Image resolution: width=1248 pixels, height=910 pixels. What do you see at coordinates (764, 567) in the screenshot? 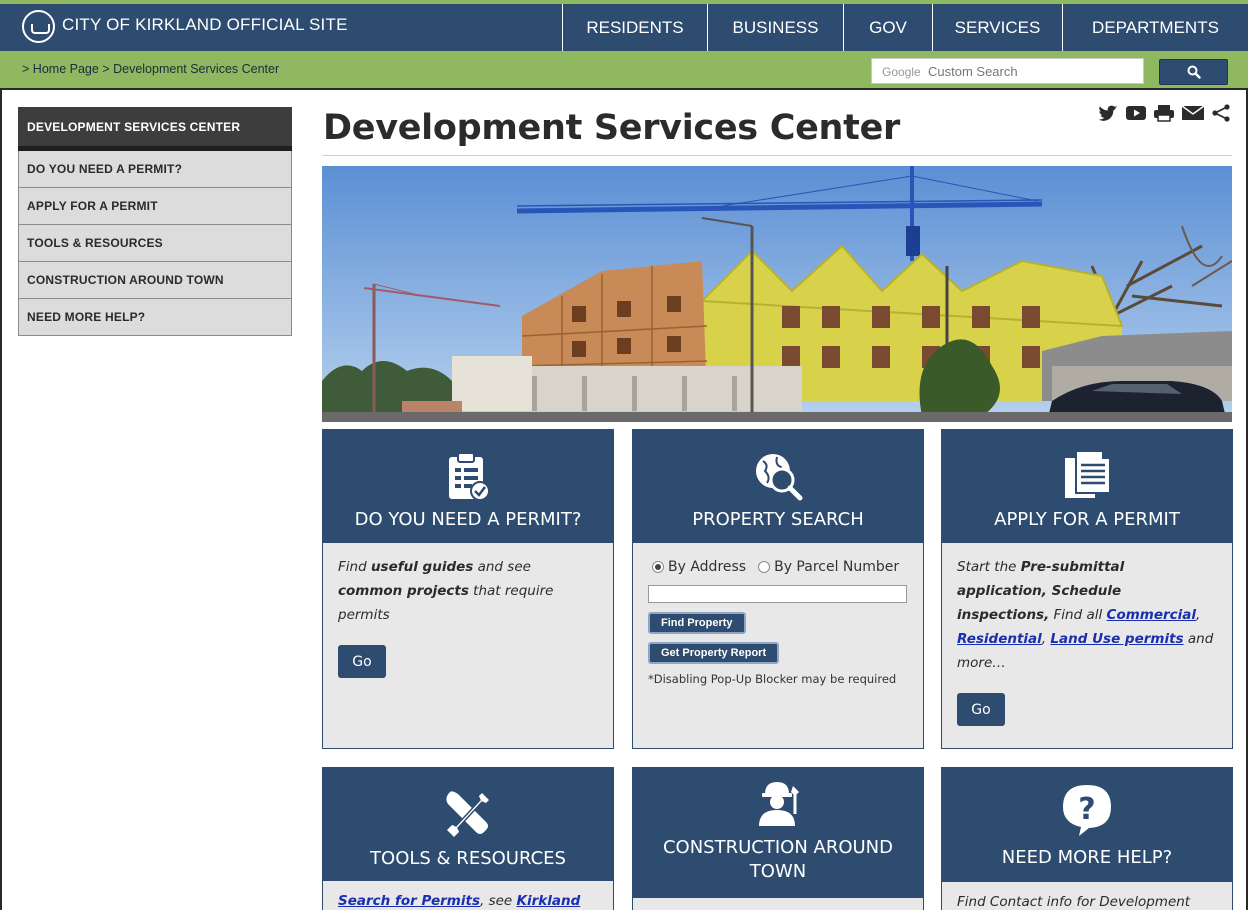
I see `radio-by-parcel` at bounding box center [764, 567].